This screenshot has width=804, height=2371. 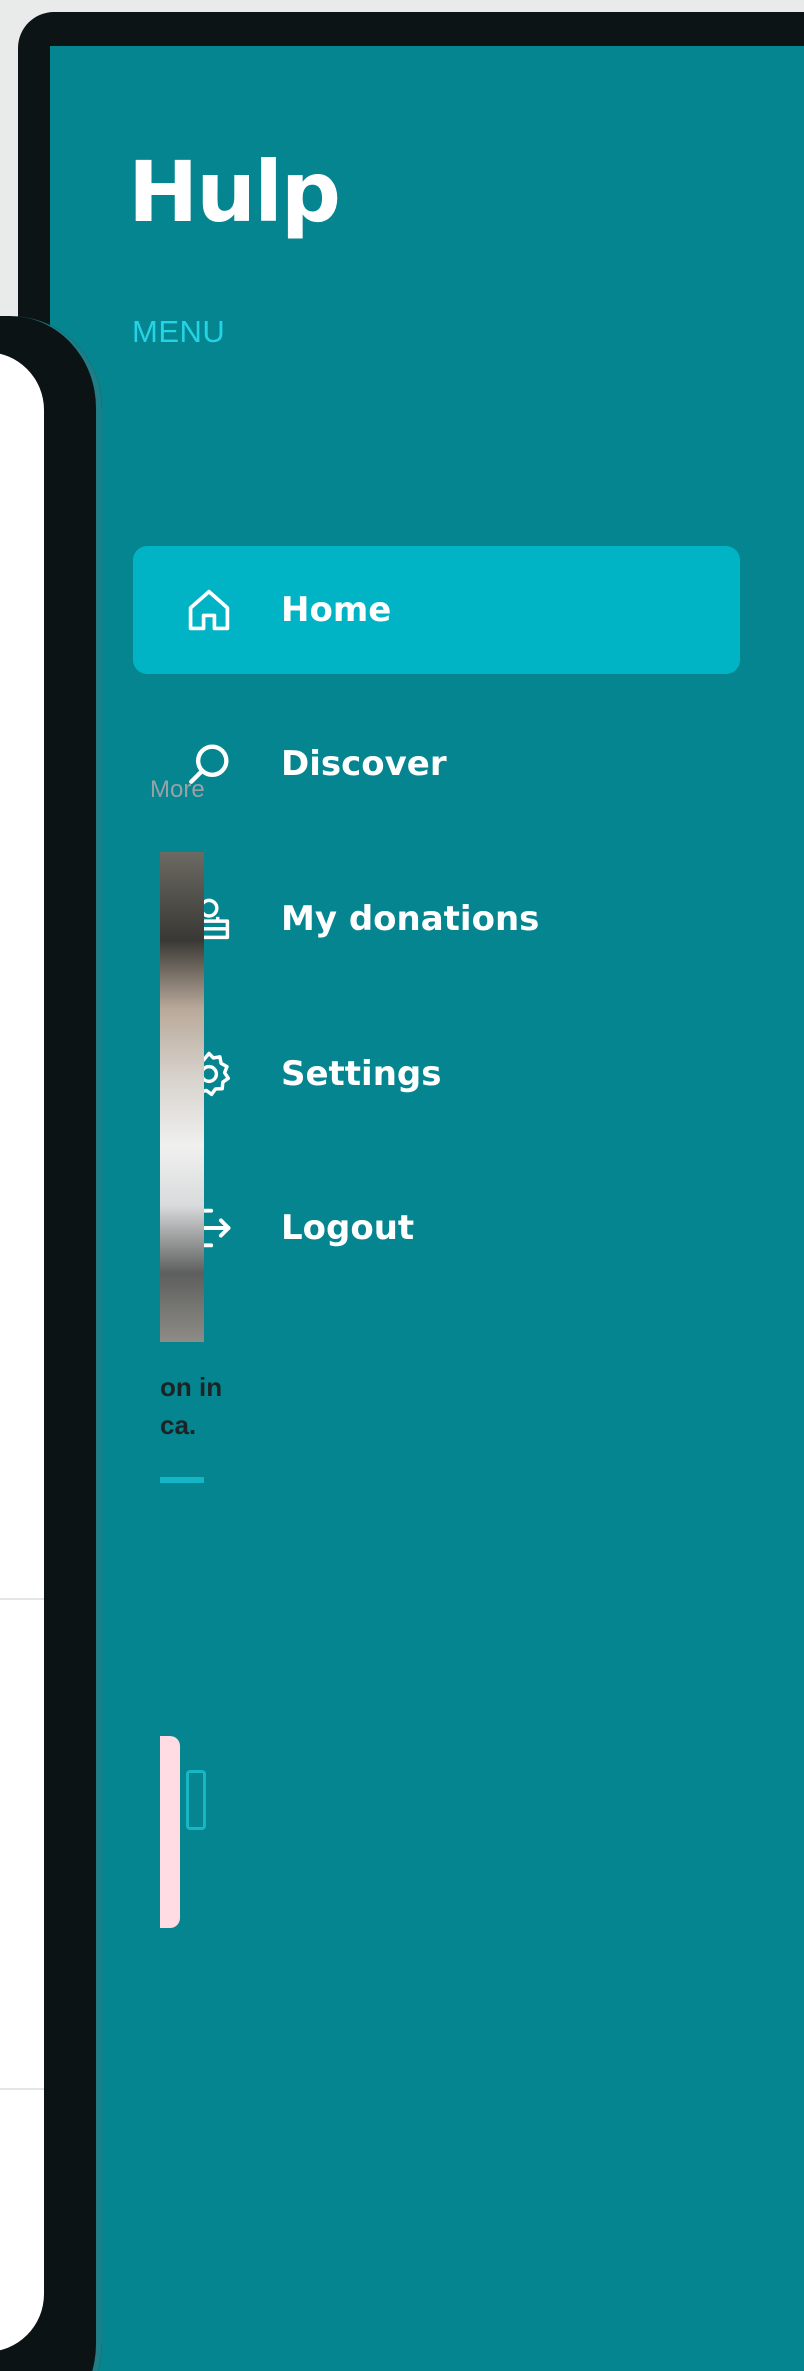 I want to click on nav-item-label: Discover, so click(x=364, y=764).